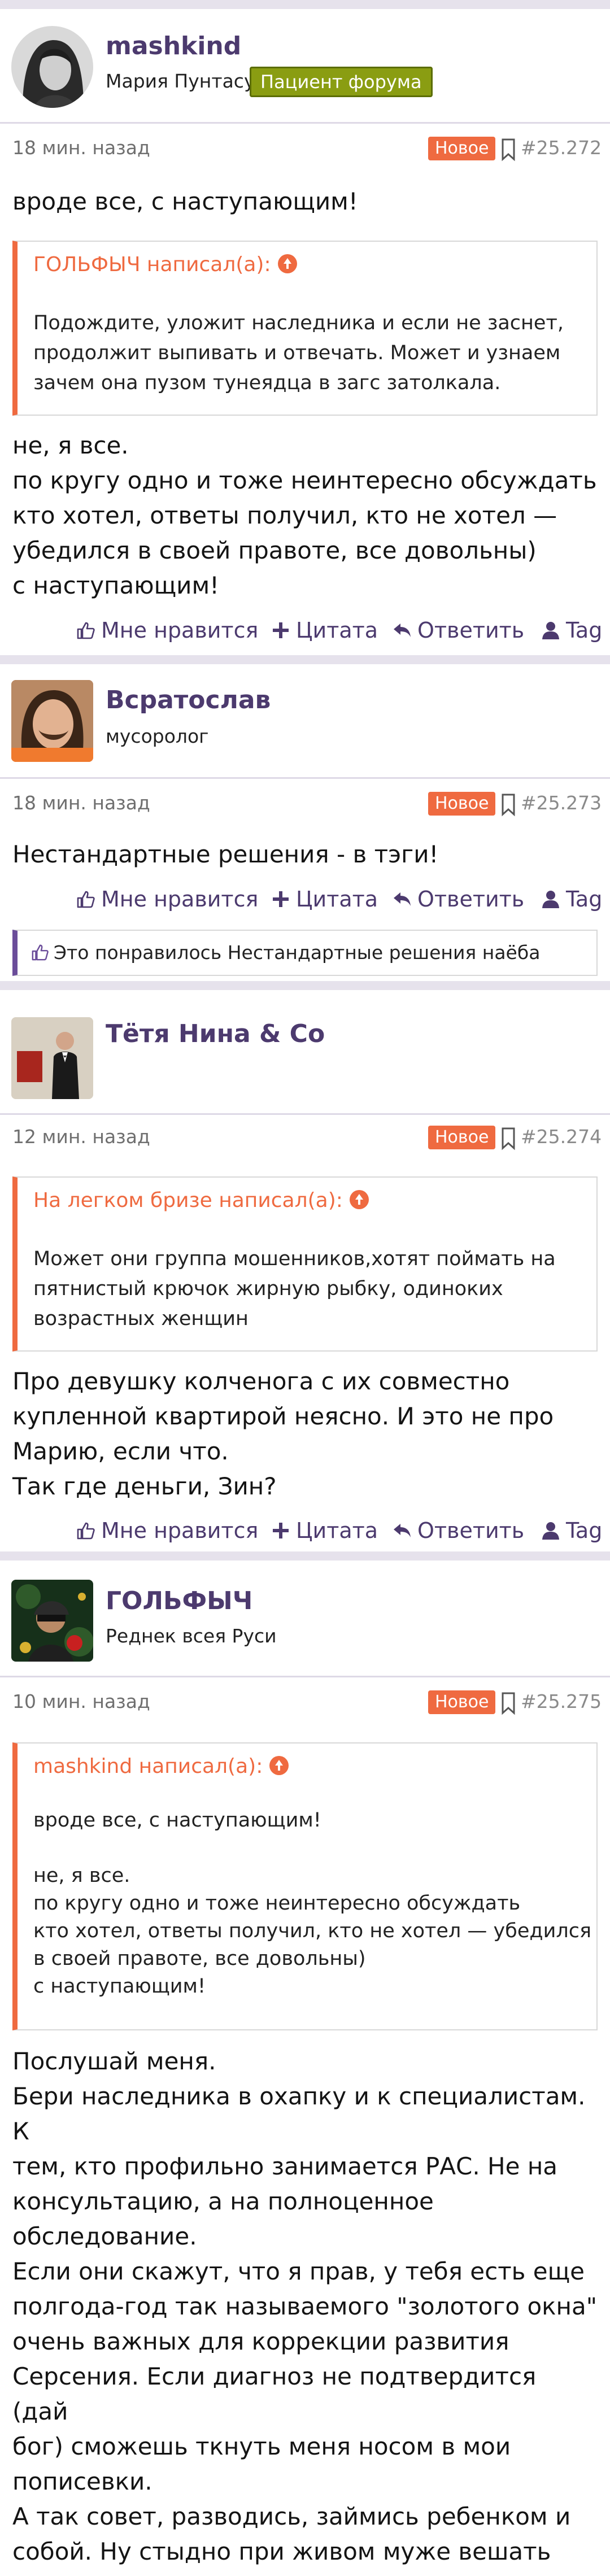 The width and height of the screenshot is (610, 2576). What do you see at coordinates (188, 700) in the screenshot?
I see `username: Всратослав` at bounding box center [188, 700].